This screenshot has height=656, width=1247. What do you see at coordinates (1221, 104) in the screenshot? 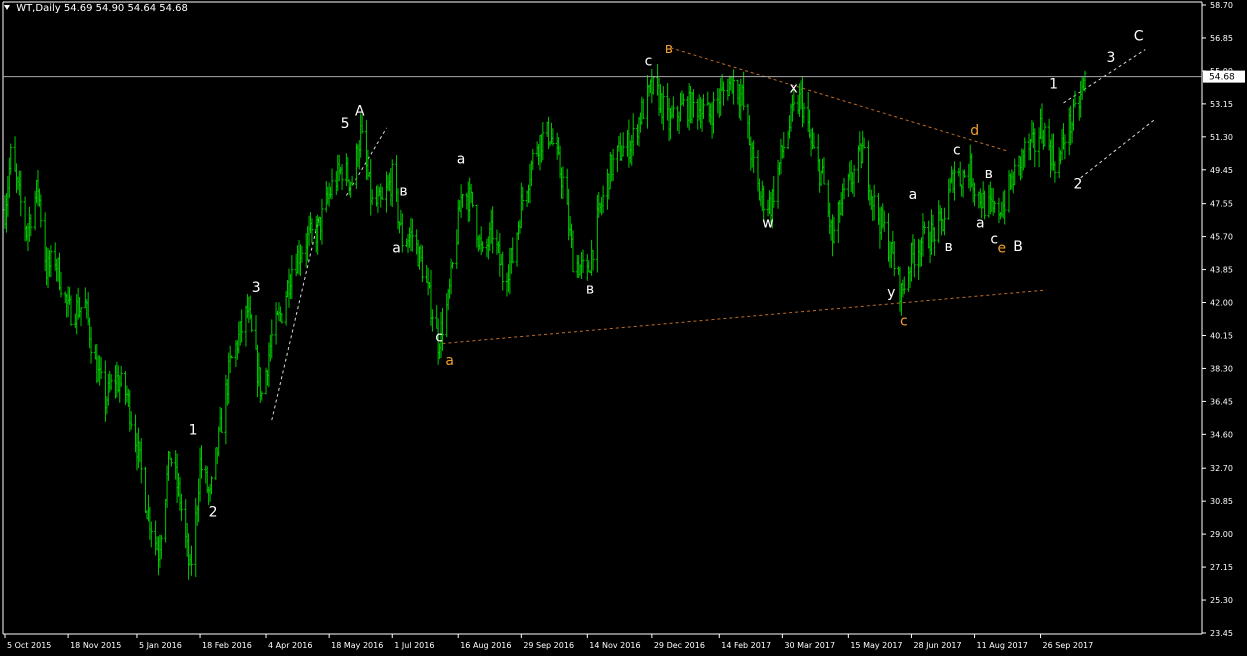
I see `y-tick-label: 53.15` at bounding box center [1221, 104].